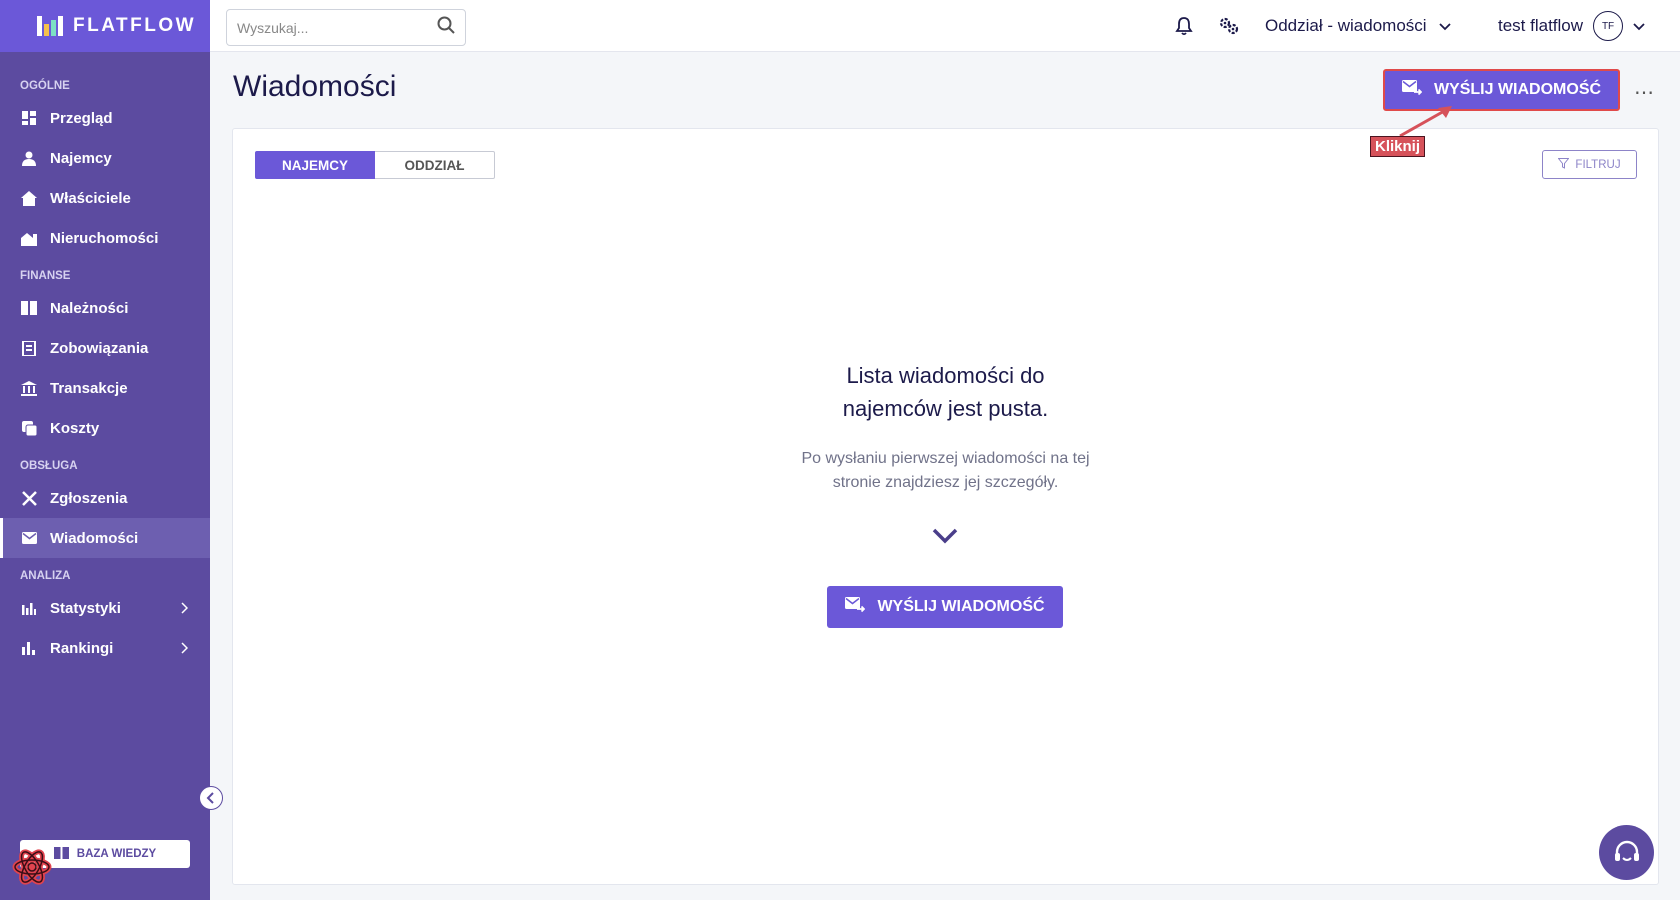  What do you see at coordinates (1398, 146) in the screenshot?
I see `click-annotation: Kliknij` at bounding box center [1398, 146].